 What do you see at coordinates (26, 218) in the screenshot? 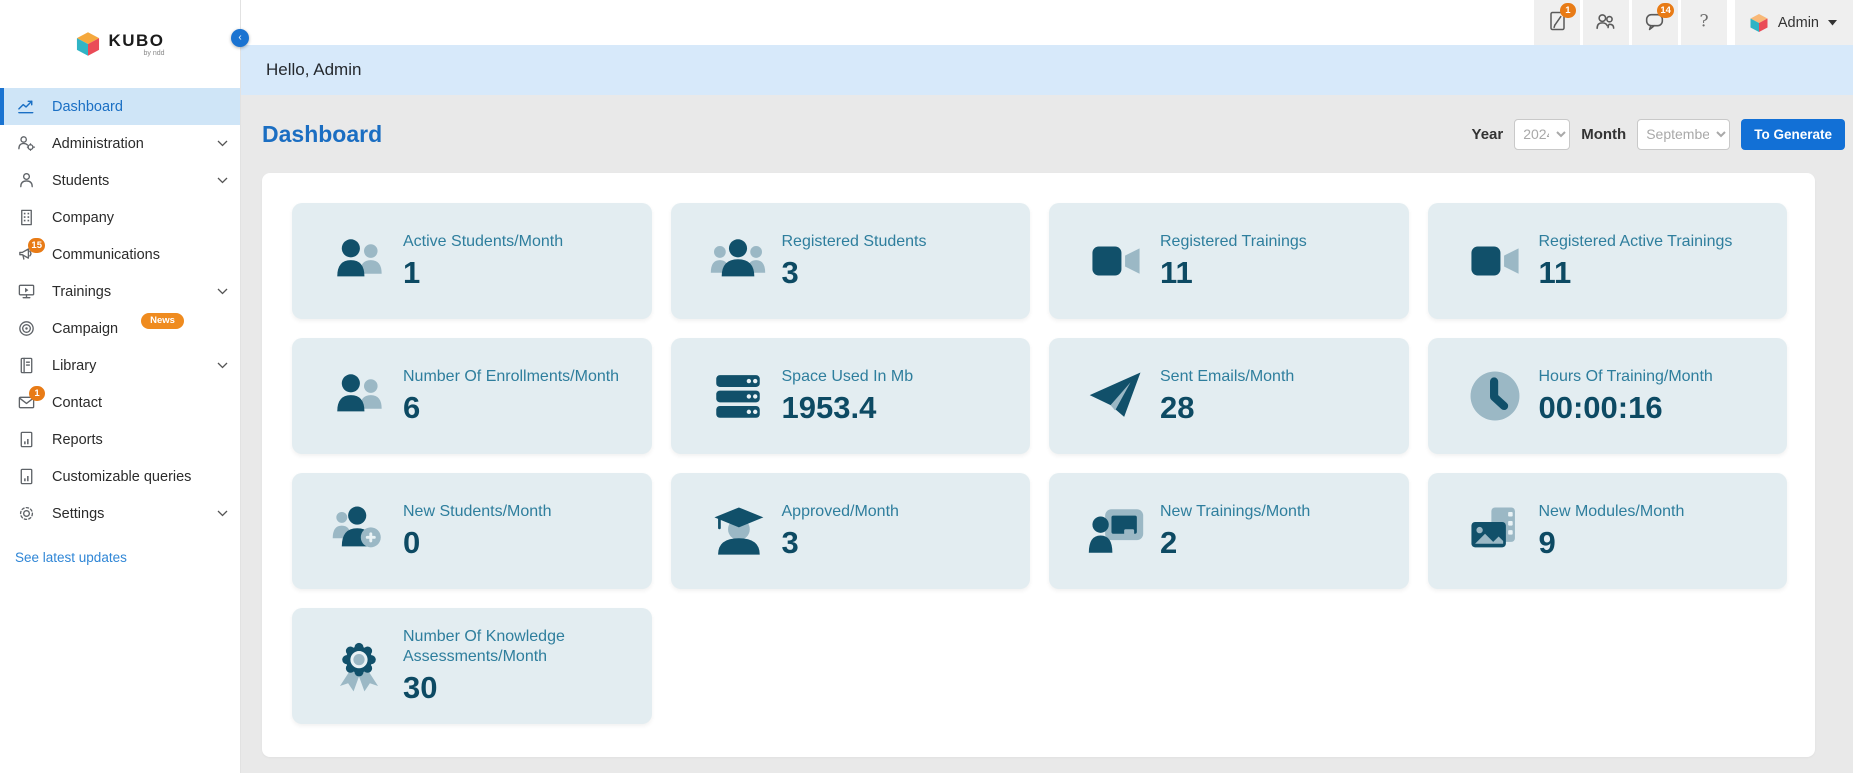
I see `building-icon` at bounding box center [26, 218].